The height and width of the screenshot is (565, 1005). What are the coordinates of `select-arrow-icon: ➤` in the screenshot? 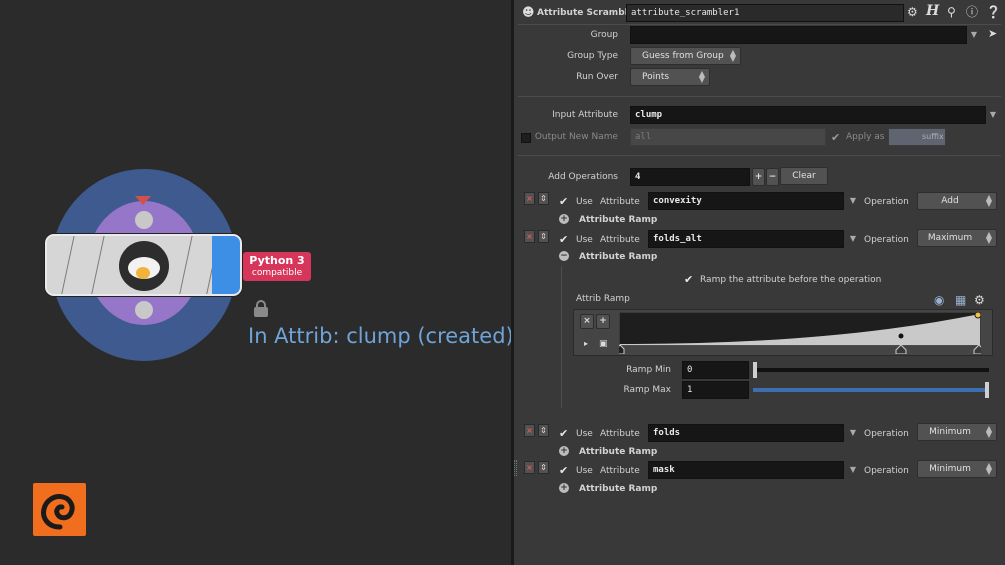 It's located at (992, 34).